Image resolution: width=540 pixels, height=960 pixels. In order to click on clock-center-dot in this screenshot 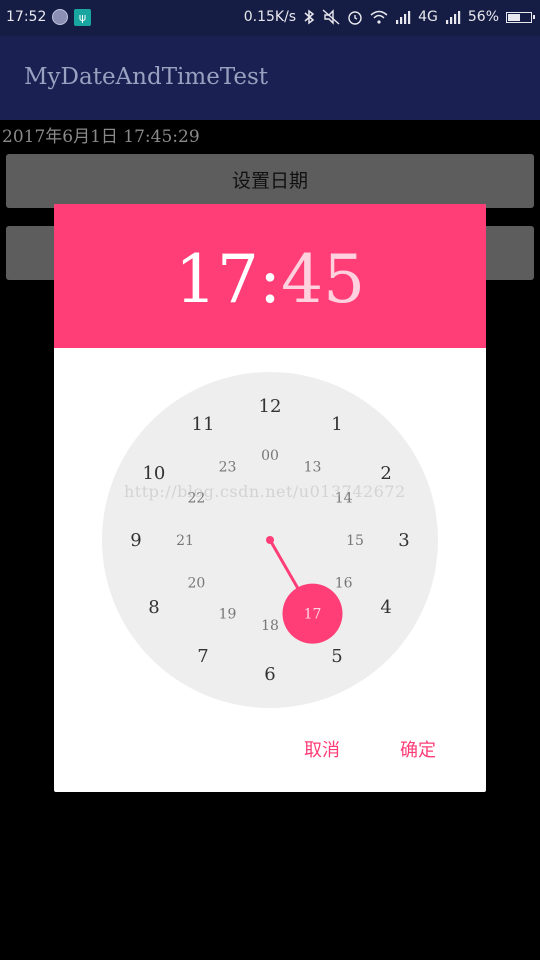, I will do `click(270, 540)`.